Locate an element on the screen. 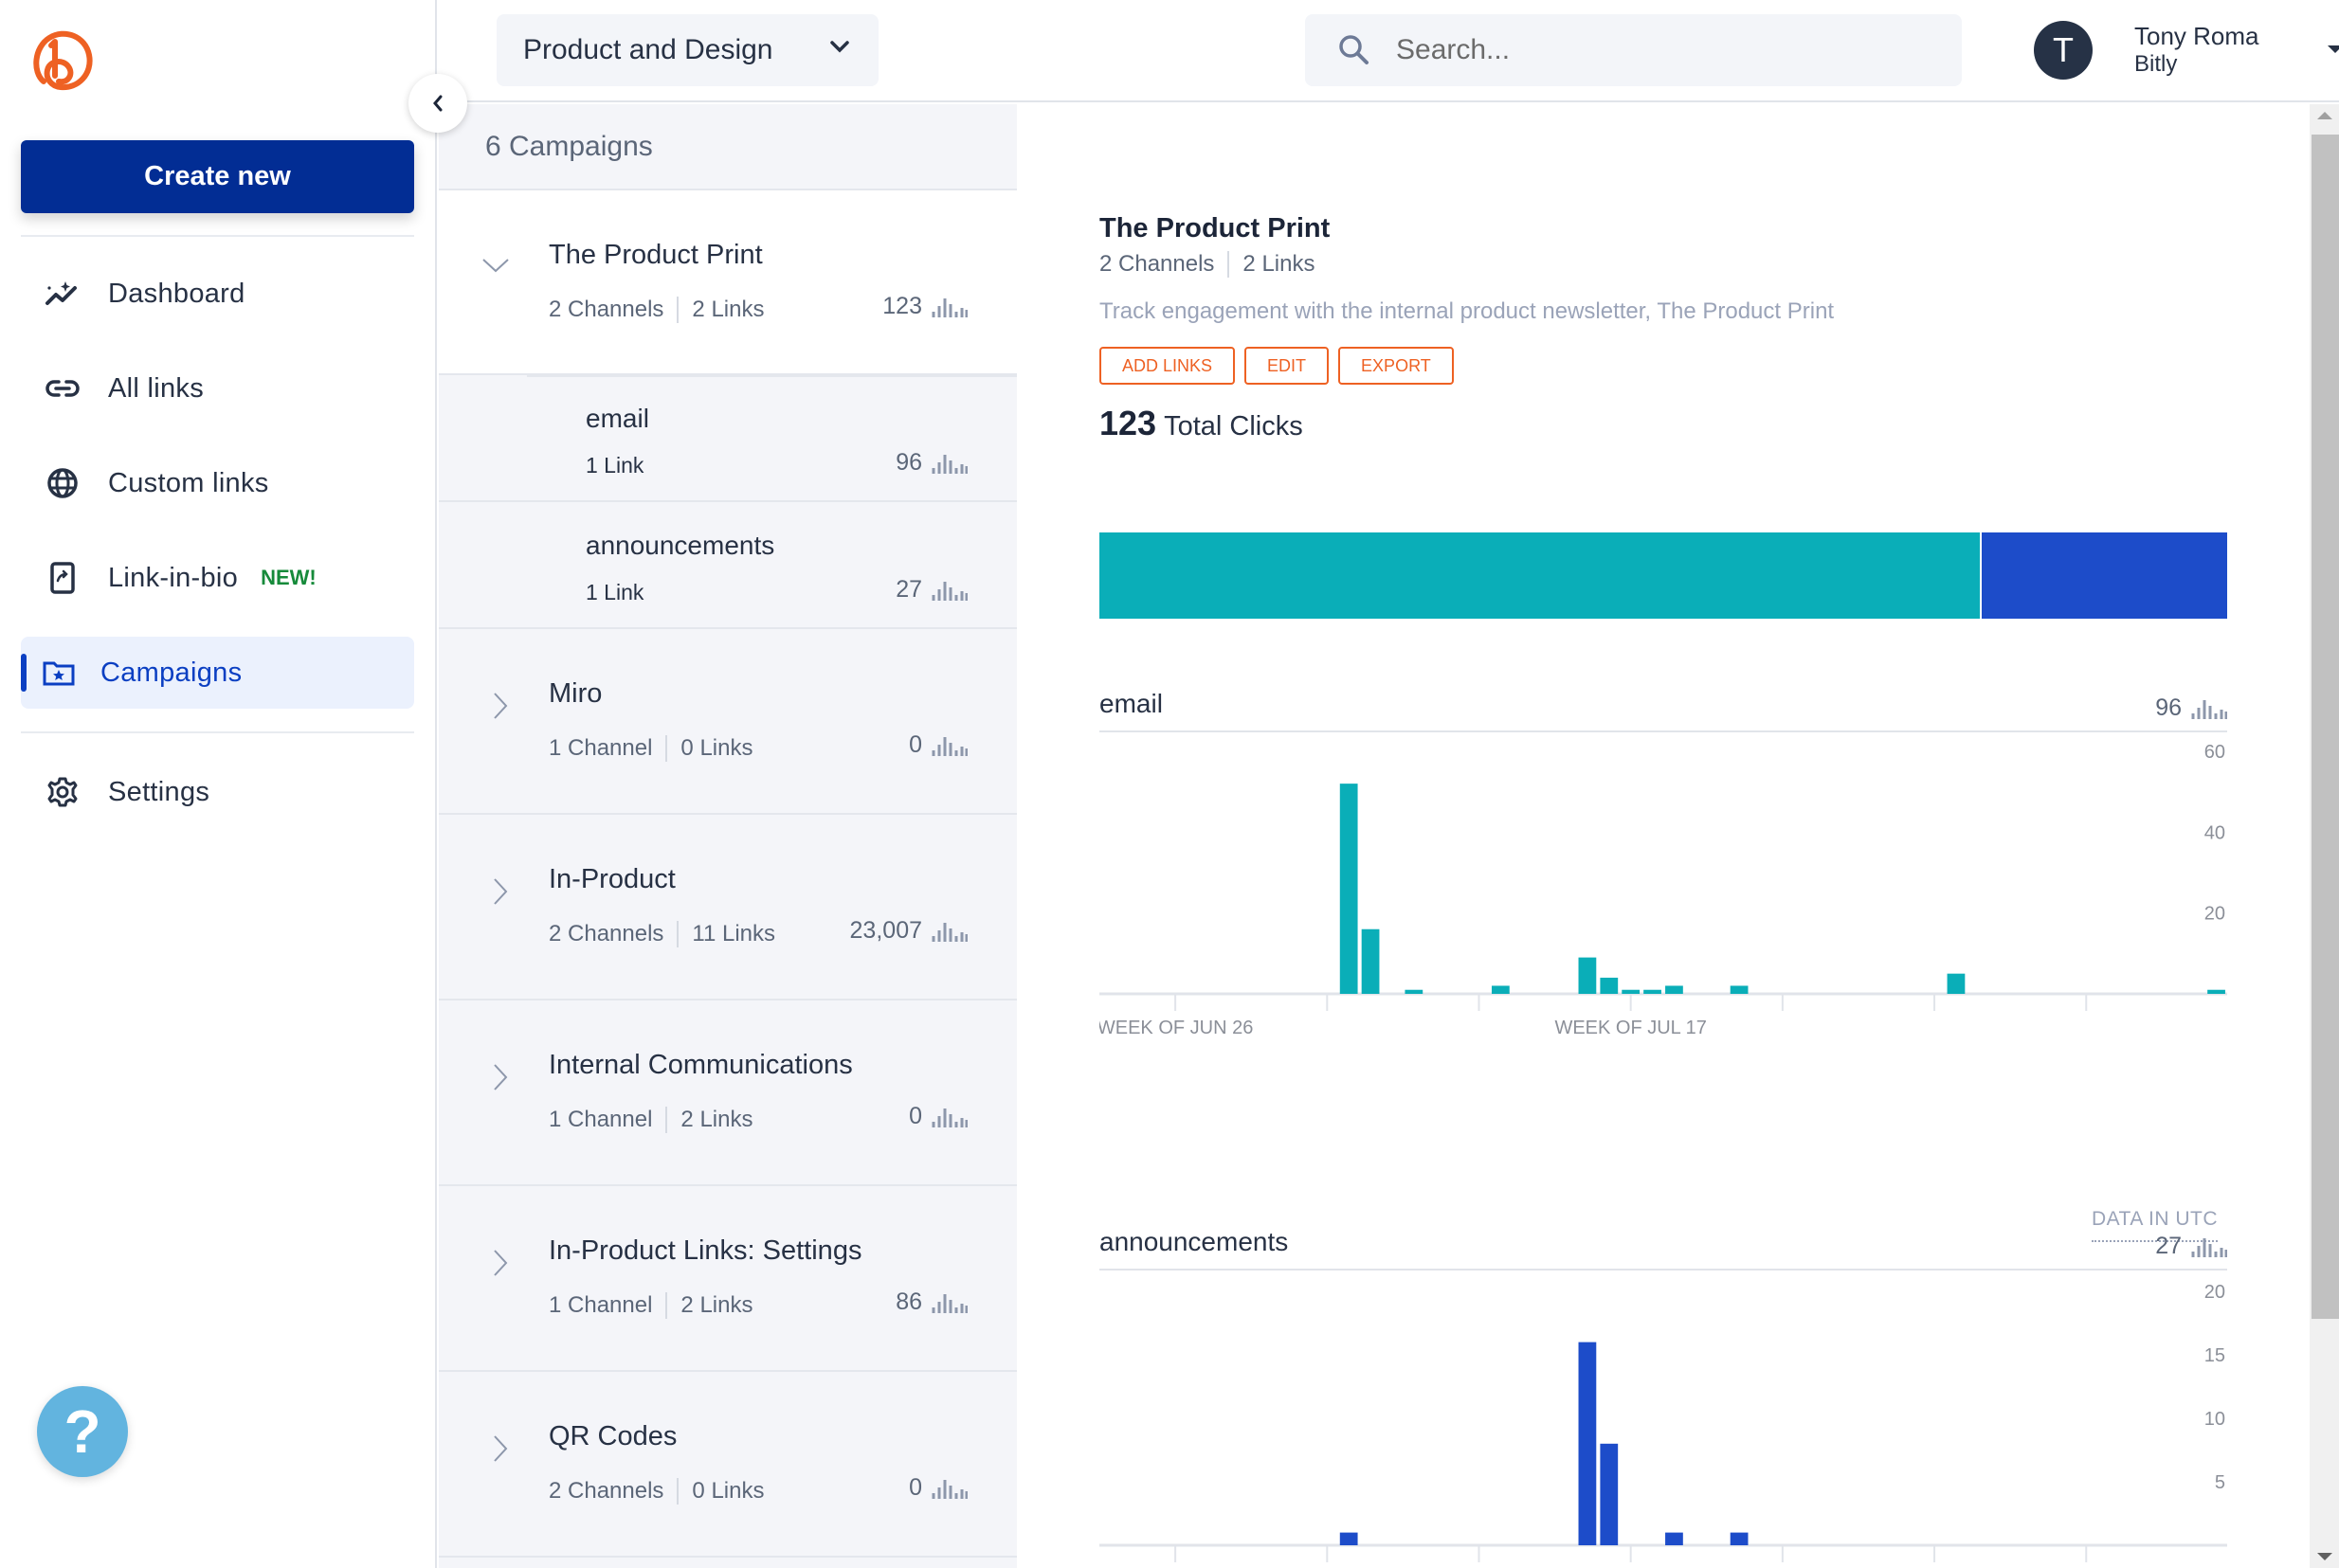 This screenshot has height=1568, width=2339. help-button: ? is located at coordinates (83, 1431).